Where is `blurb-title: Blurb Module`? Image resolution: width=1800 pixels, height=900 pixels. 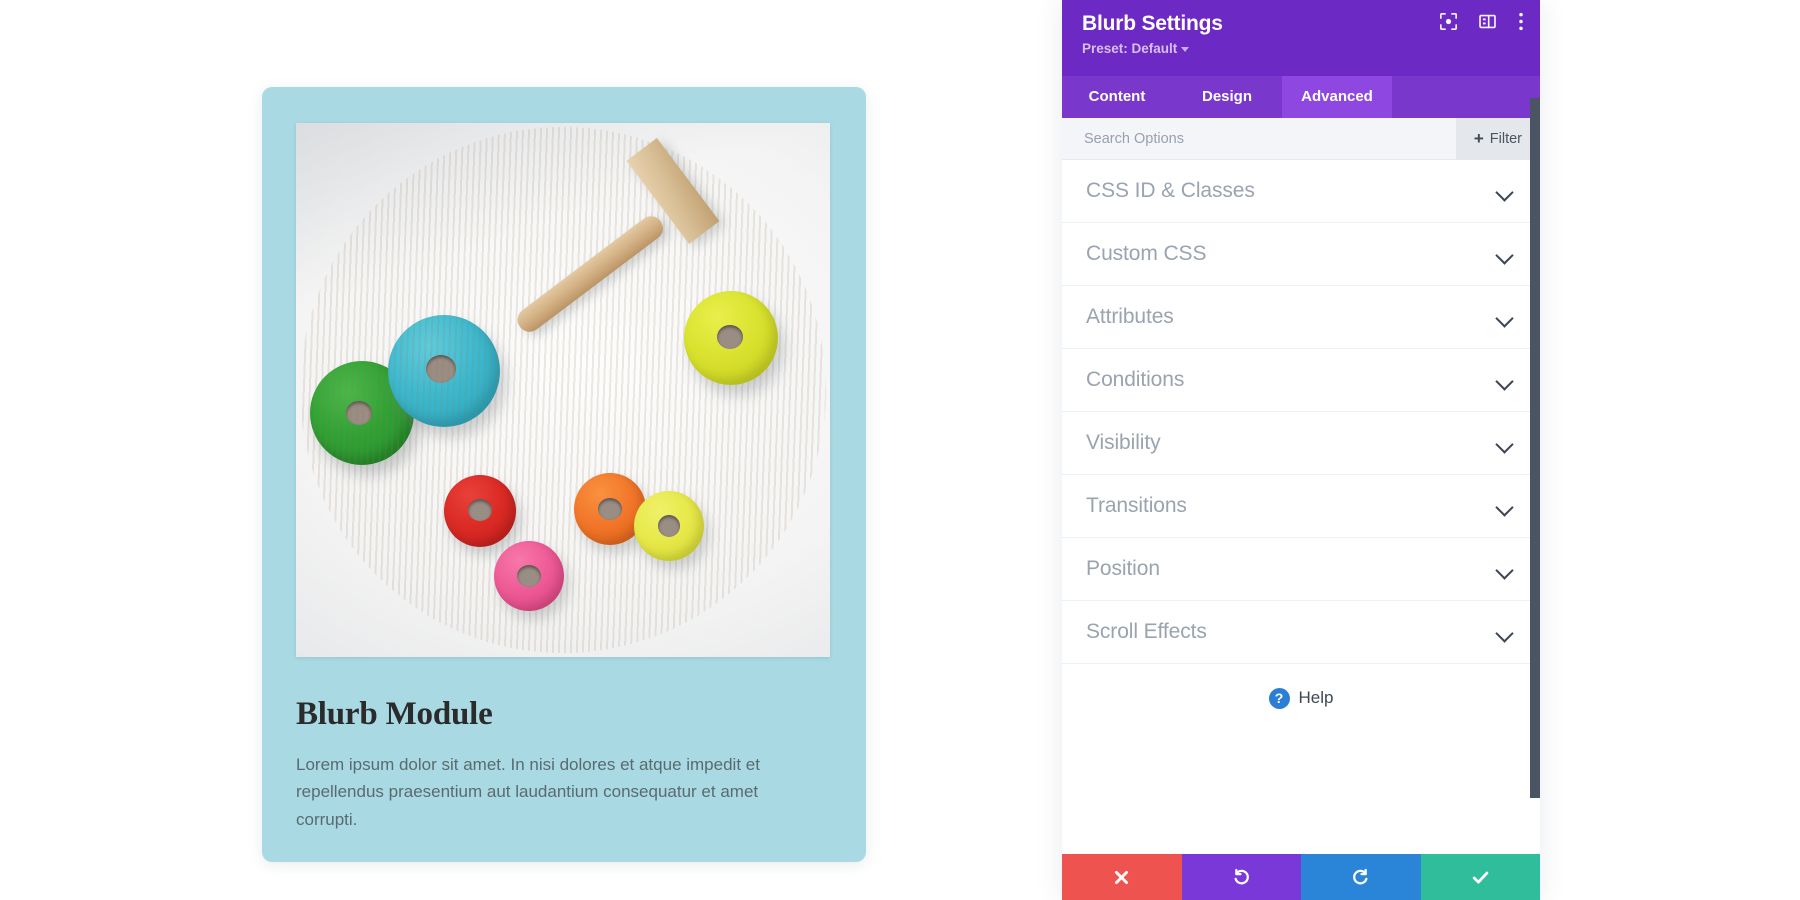
blurb-title: Blurb Module is located at coordinates (394, 714).